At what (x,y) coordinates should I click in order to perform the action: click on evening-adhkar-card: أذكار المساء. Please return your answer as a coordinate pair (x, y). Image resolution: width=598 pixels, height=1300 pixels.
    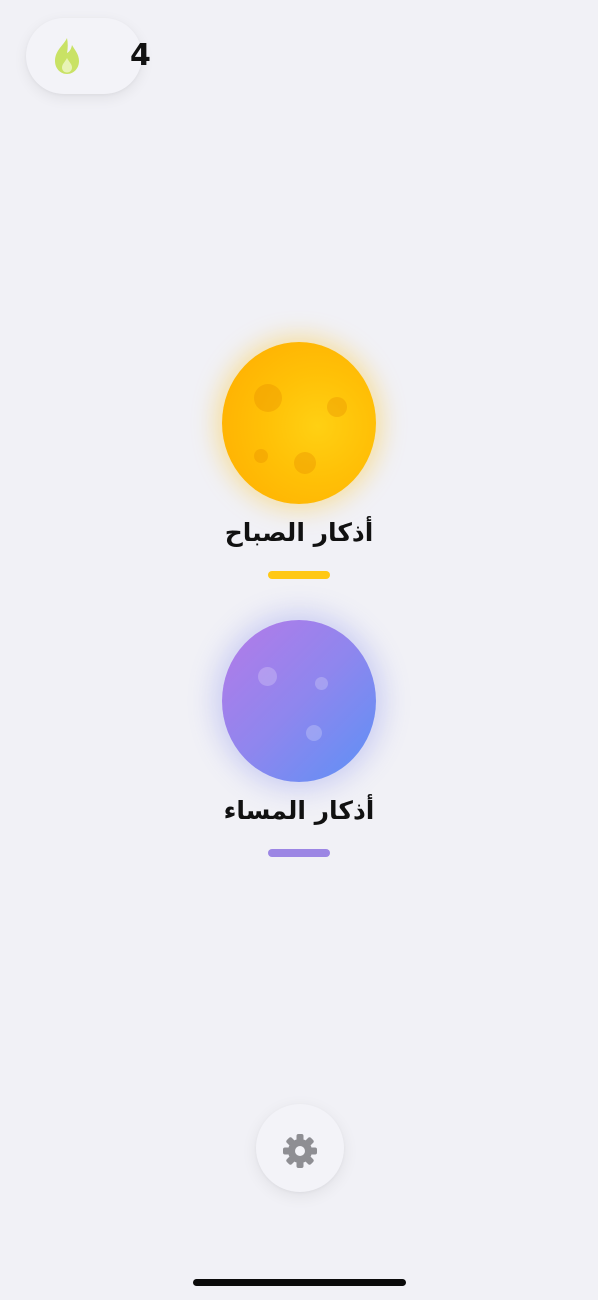
    Looking at the image, I should click on (299, 740).